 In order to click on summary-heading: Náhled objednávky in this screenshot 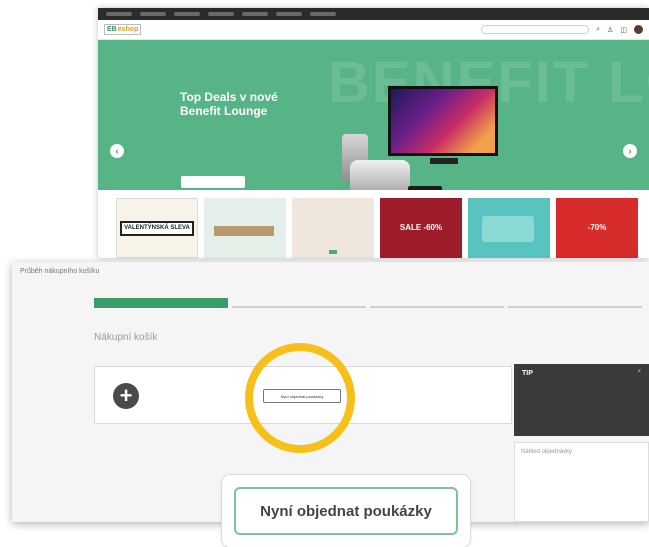, I will do `click(547, 452)`.